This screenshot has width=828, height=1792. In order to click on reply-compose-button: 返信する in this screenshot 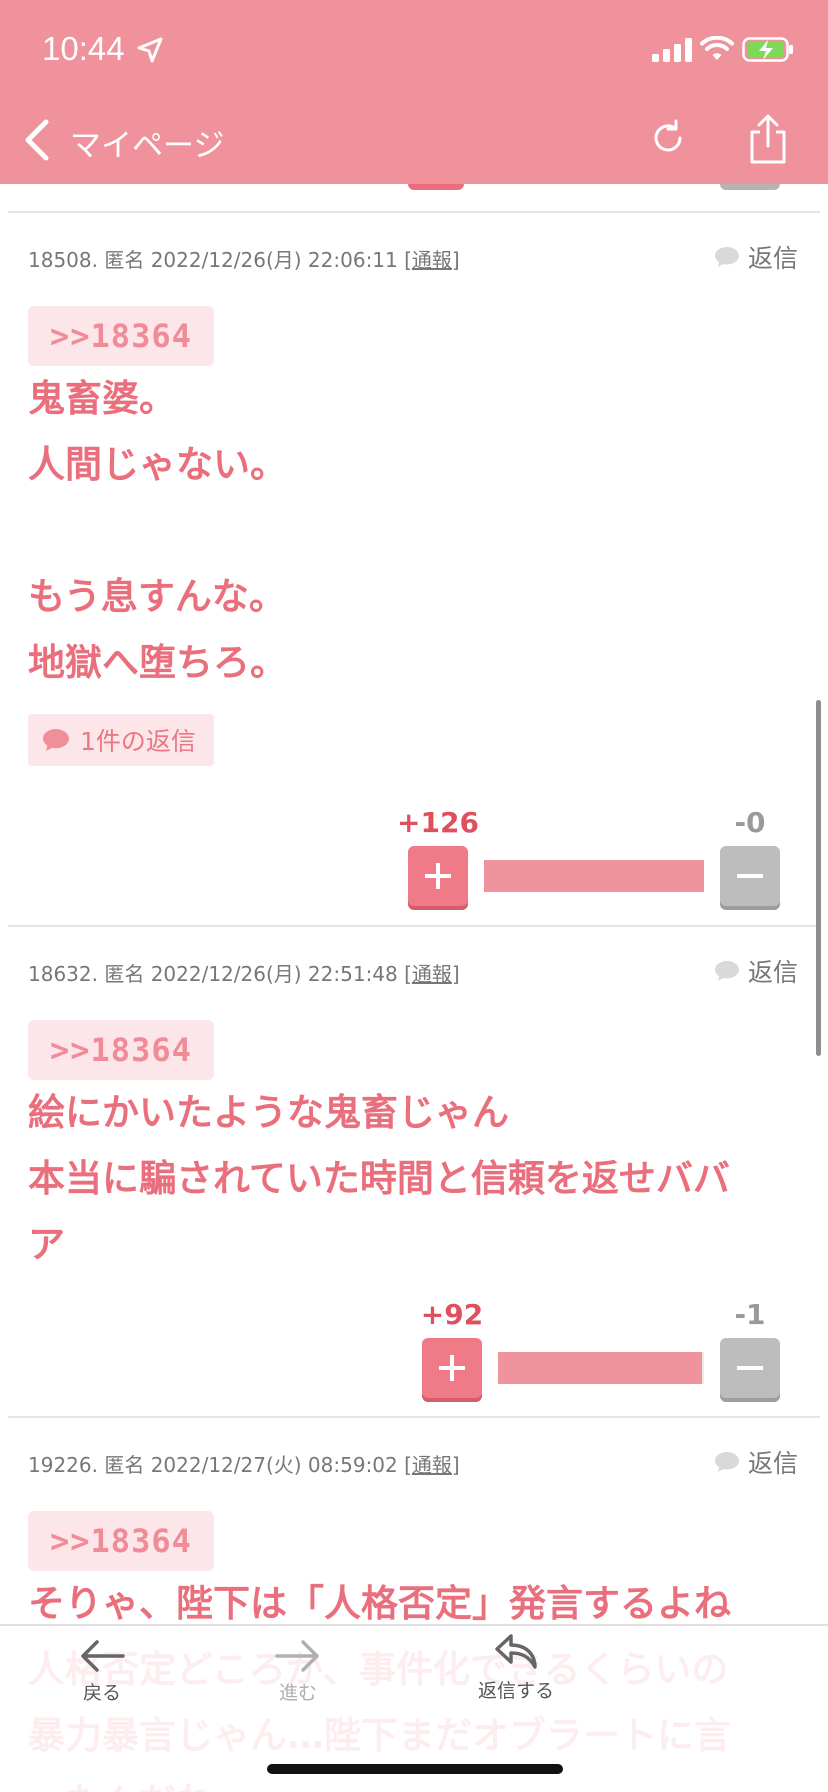, I will do `click(516, 1667)`.